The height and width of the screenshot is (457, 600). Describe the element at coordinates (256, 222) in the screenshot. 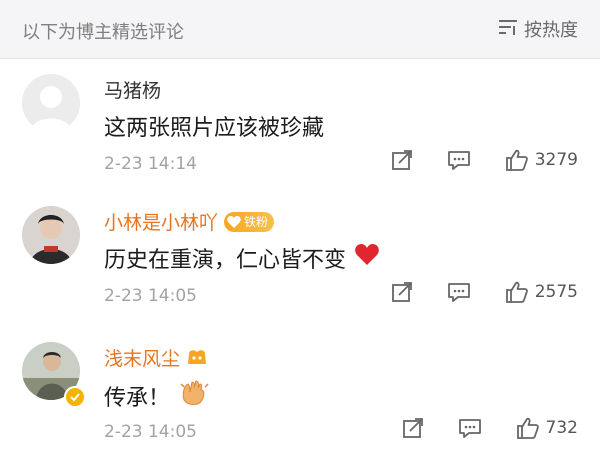

I see `fan-badge-label: 铁粉` at that location.